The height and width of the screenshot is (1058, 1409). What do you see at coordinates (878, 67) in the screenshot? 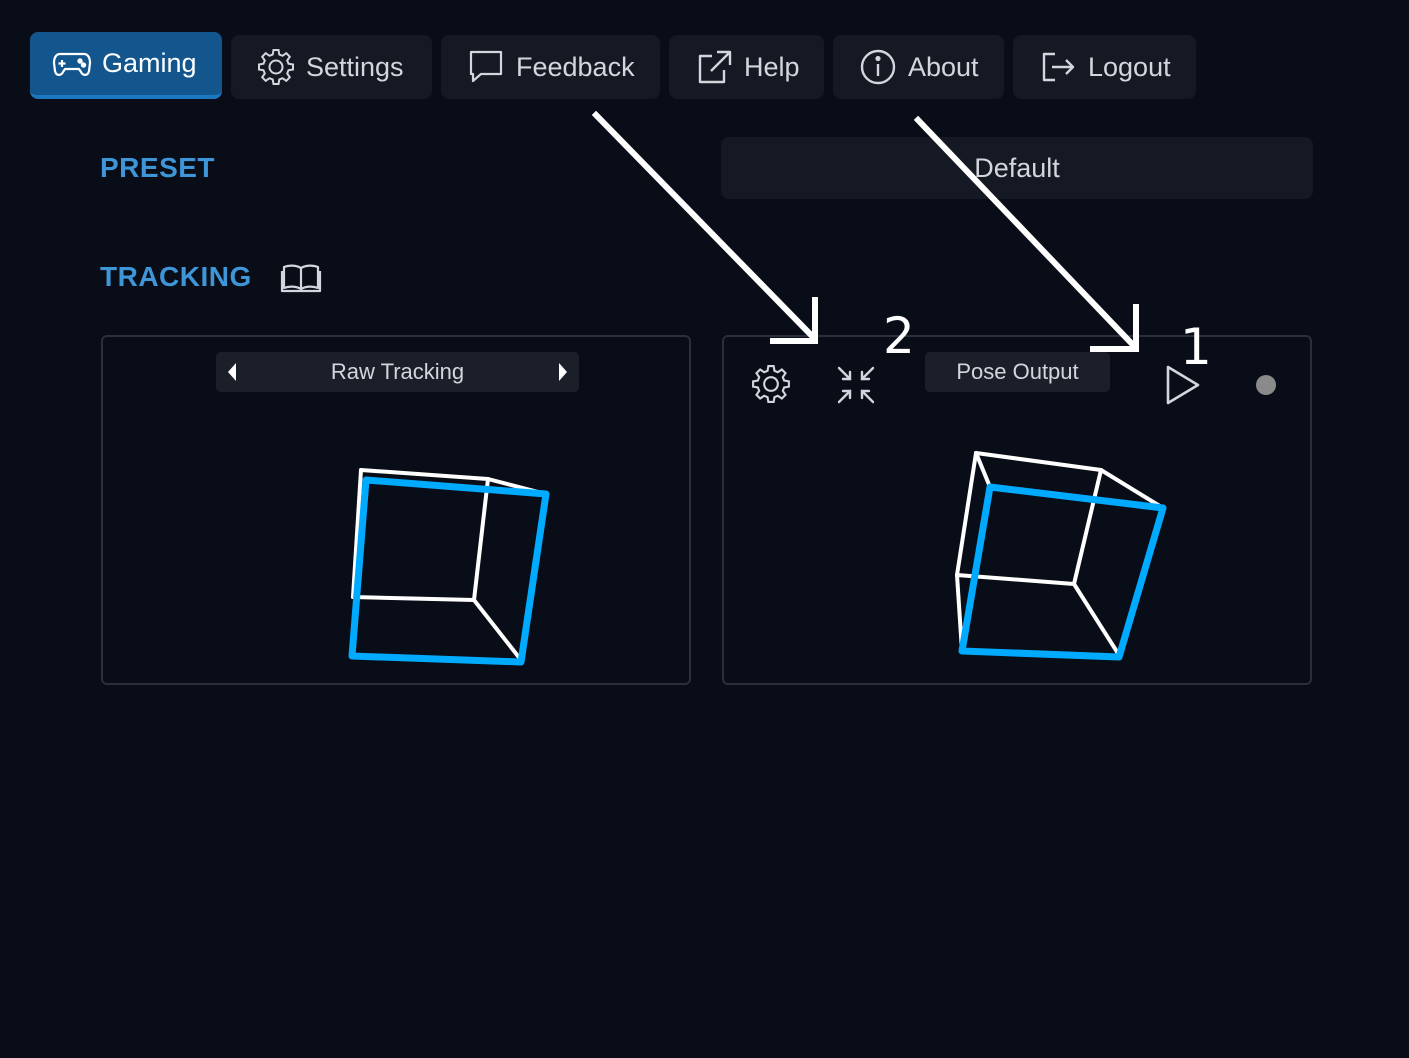
I see `info-icon` at bounding box center [878, 67].